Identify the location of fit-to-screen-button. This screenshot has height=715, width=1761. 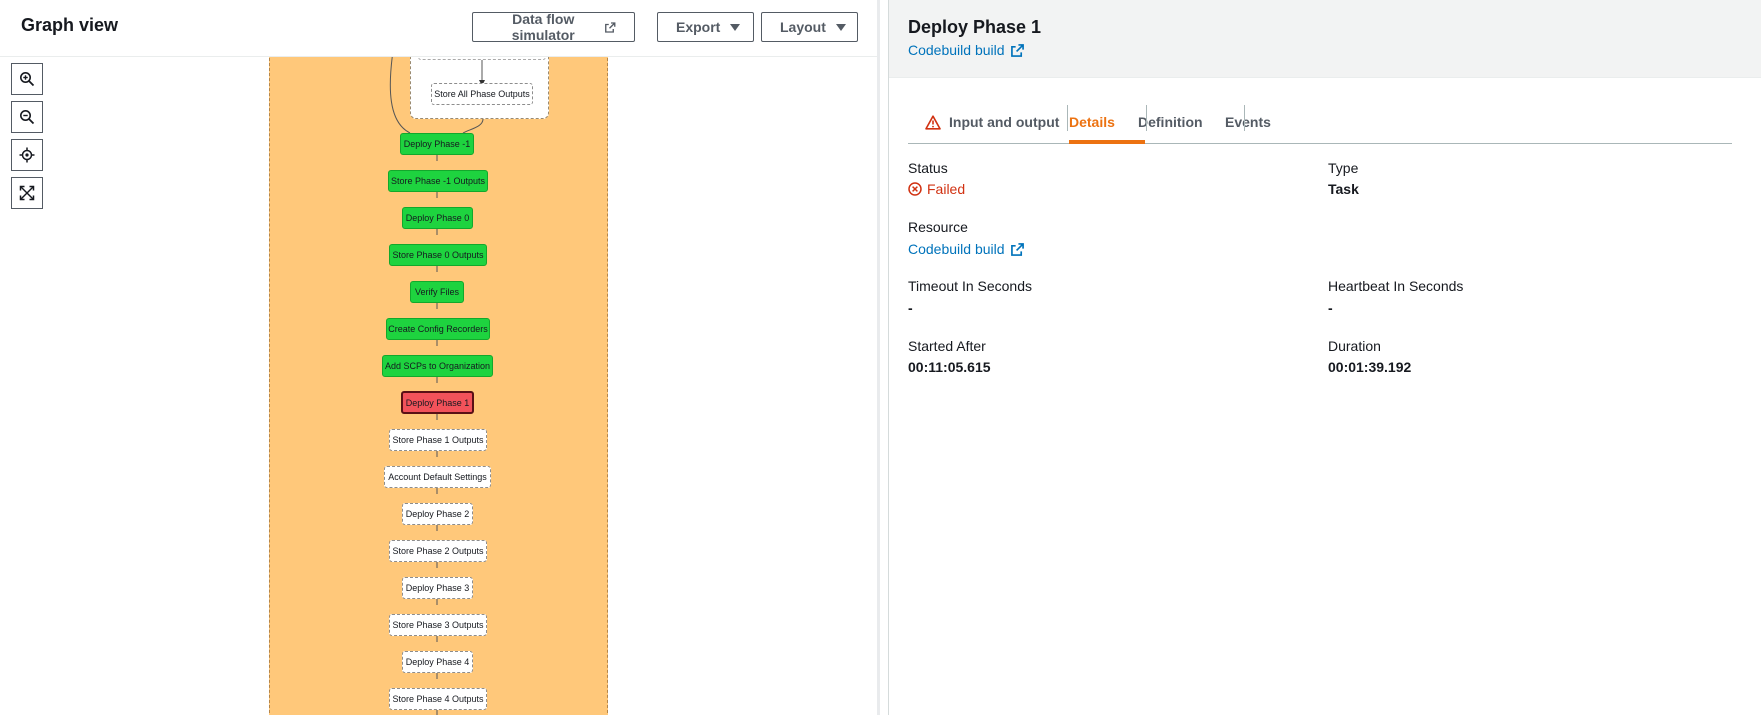
(27, 193).